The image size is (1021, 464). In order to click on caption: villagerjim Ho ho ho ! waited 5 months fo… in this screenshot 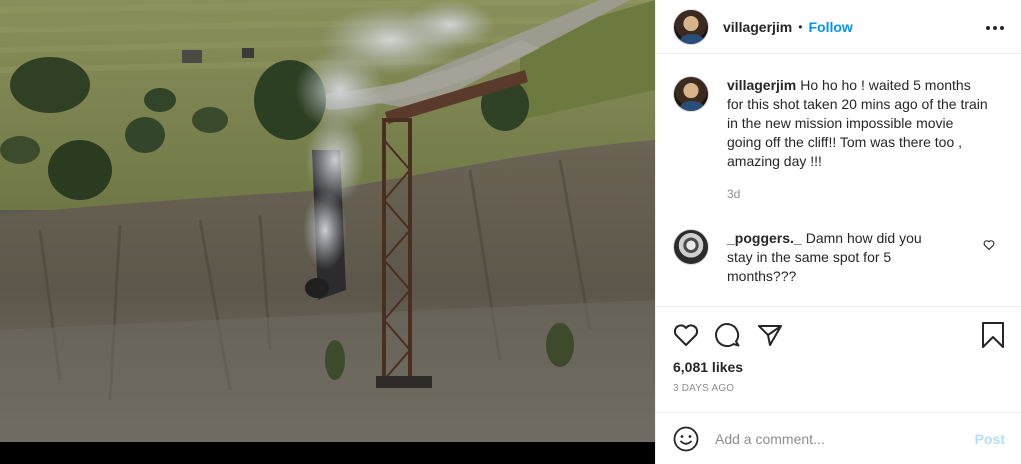, I will do `click(839, 140)`.